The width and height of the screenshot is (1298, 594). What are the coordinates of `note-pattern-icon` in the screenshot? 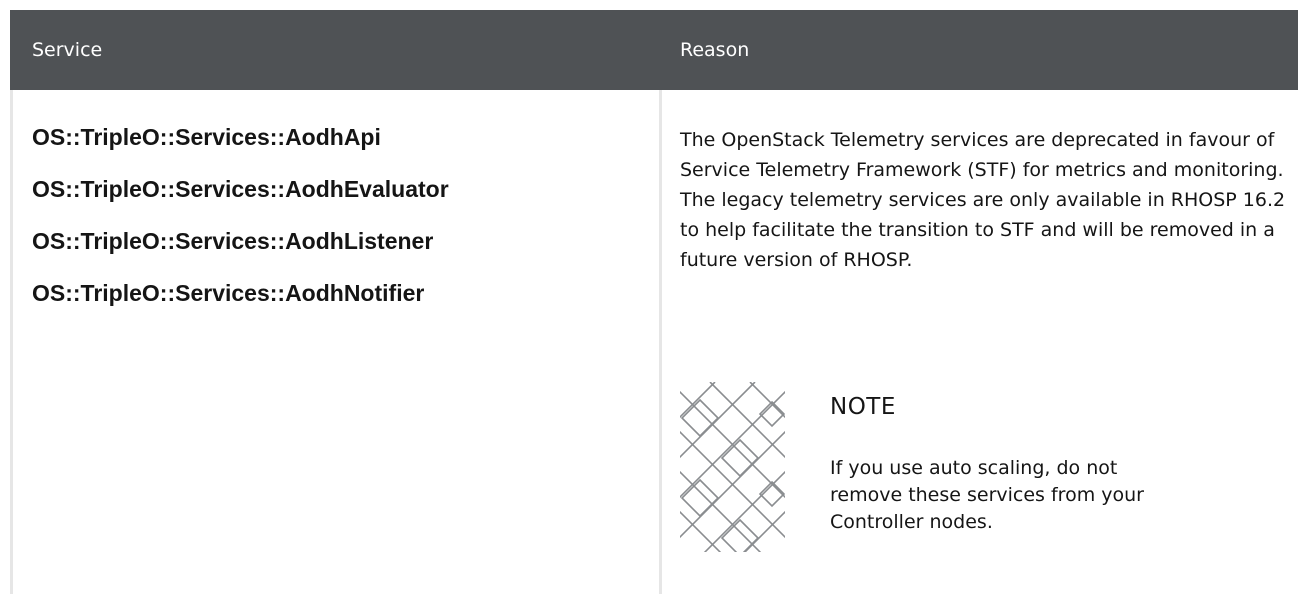 It's located at (732, 467).